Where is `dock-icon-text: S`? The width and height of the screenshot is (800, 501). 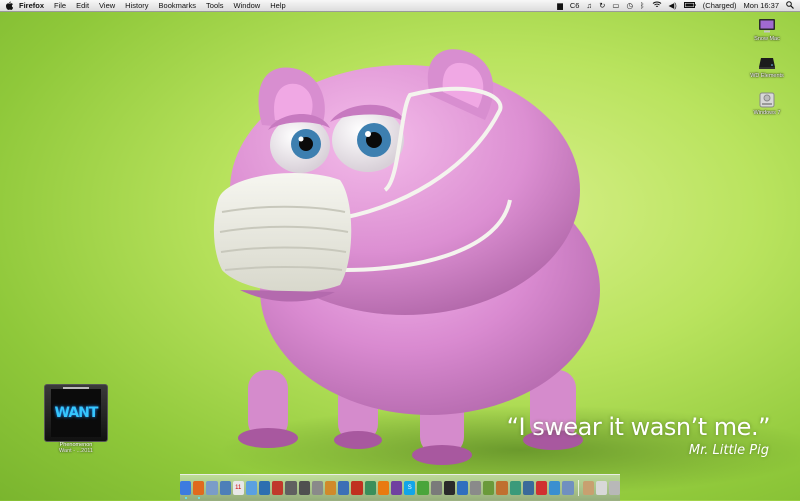 dock-icon-text: S is located at coordinates (409, 488).